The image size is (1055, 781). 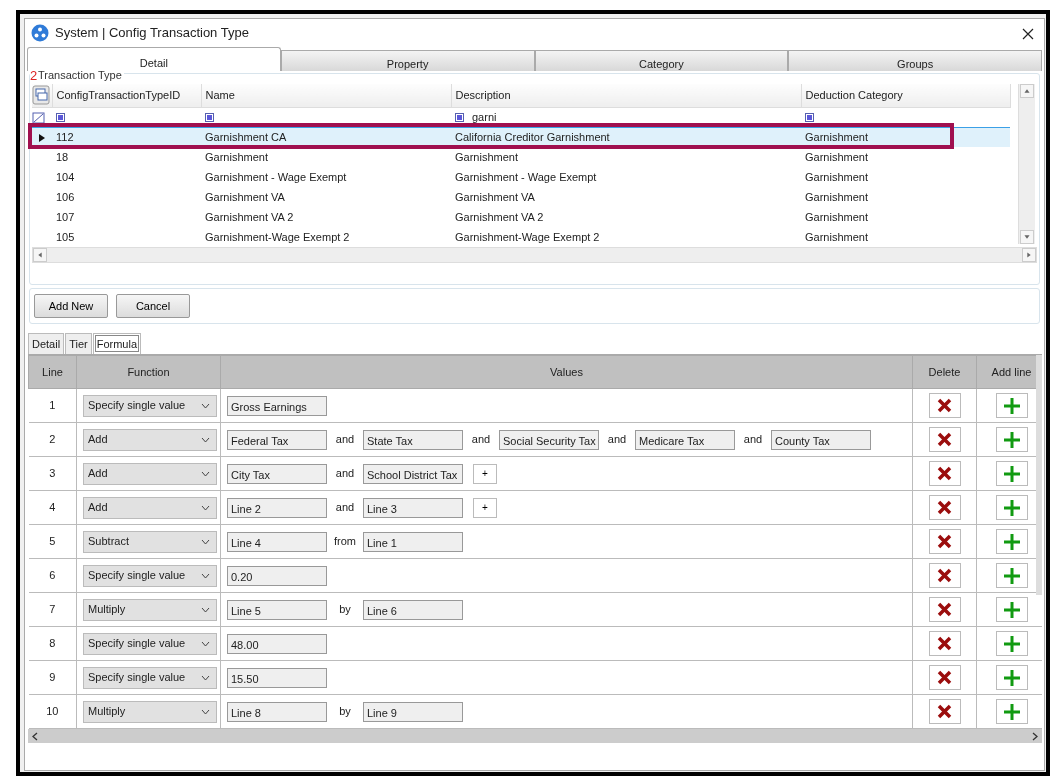 I want to click on table-row: 106 Garnishment VA Garnishment VA Garnishment, so click(x=521, y=197).